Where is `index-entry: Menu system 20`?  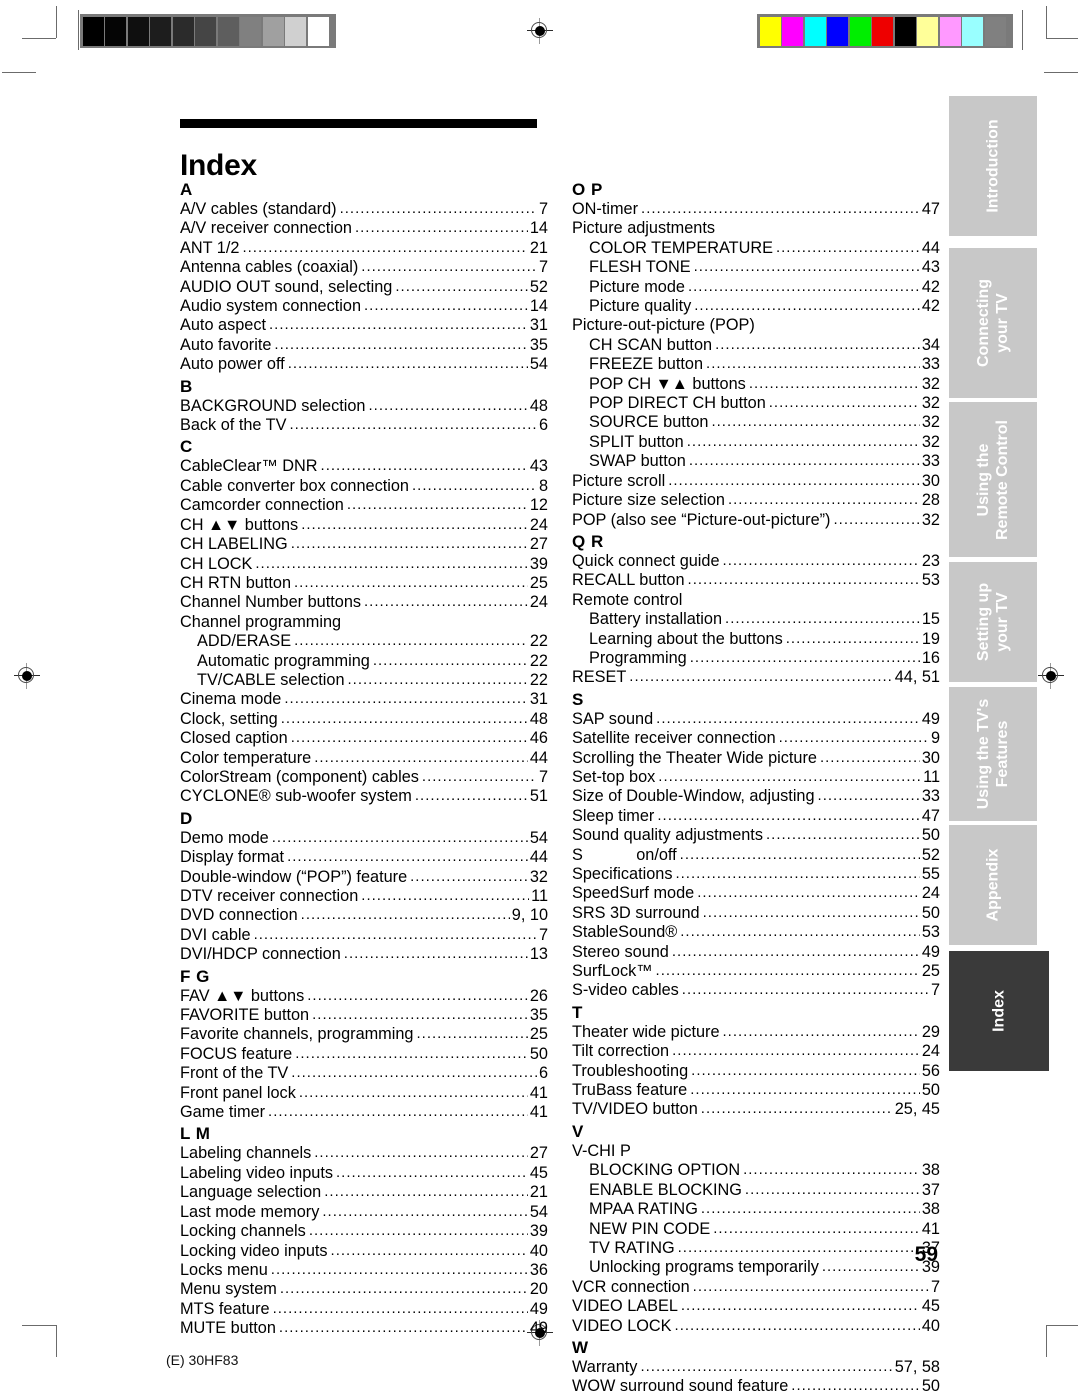 index-entry: Menu system 20 is located at coordinates (364, 1289).